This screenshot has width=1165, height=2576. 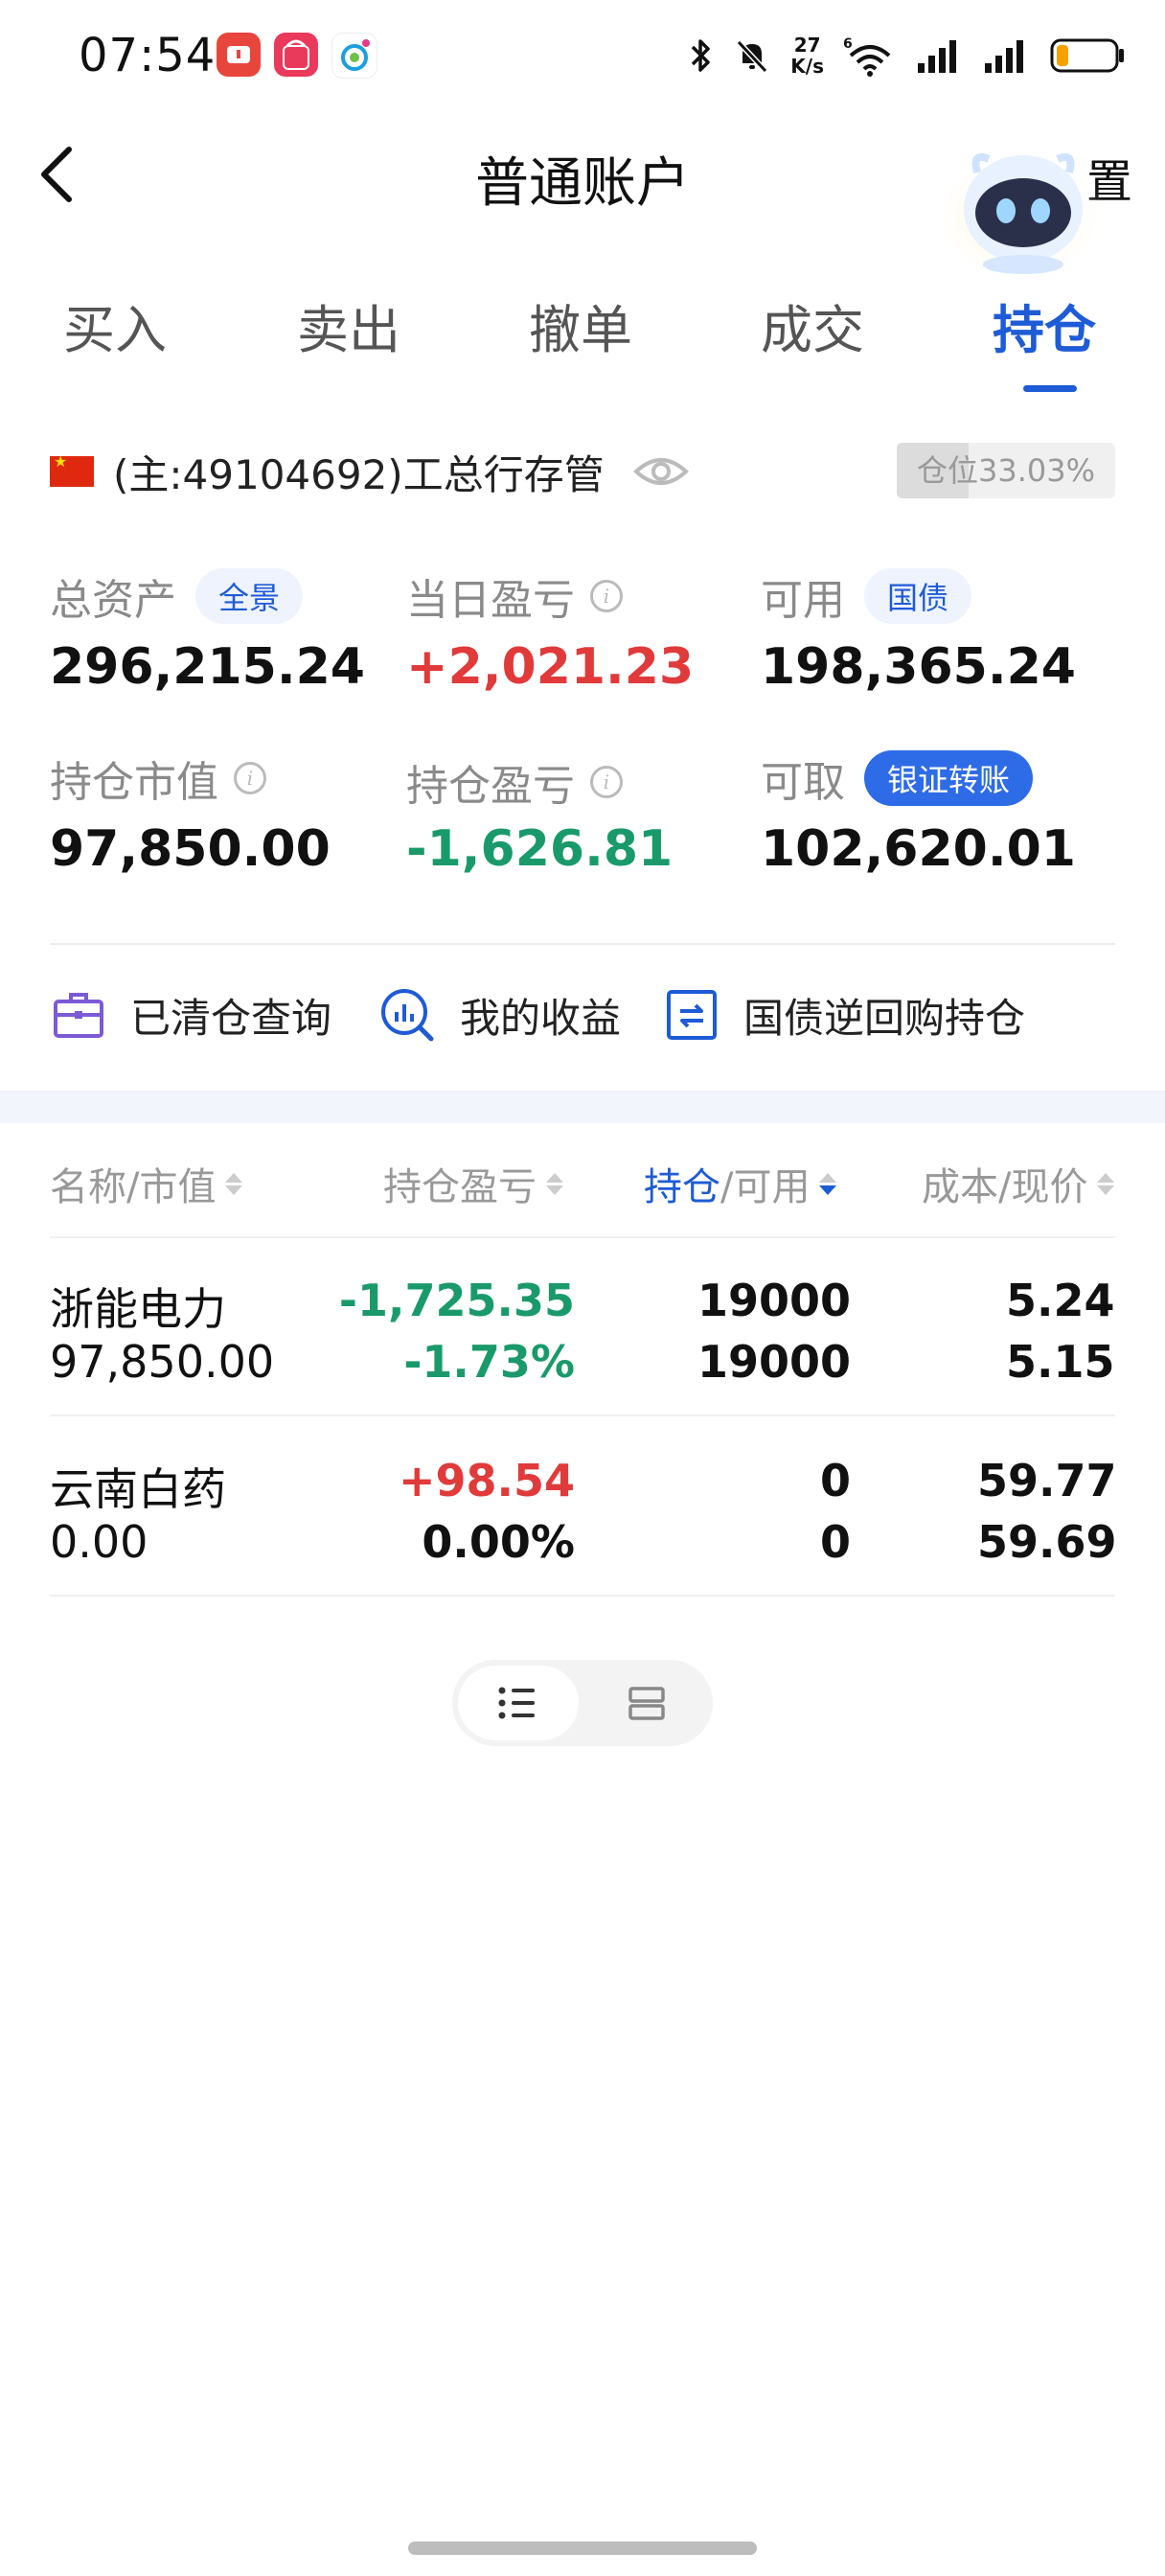 I want to click on daily-pnl-label: 当日盈亏, so click(x=491, y=600).